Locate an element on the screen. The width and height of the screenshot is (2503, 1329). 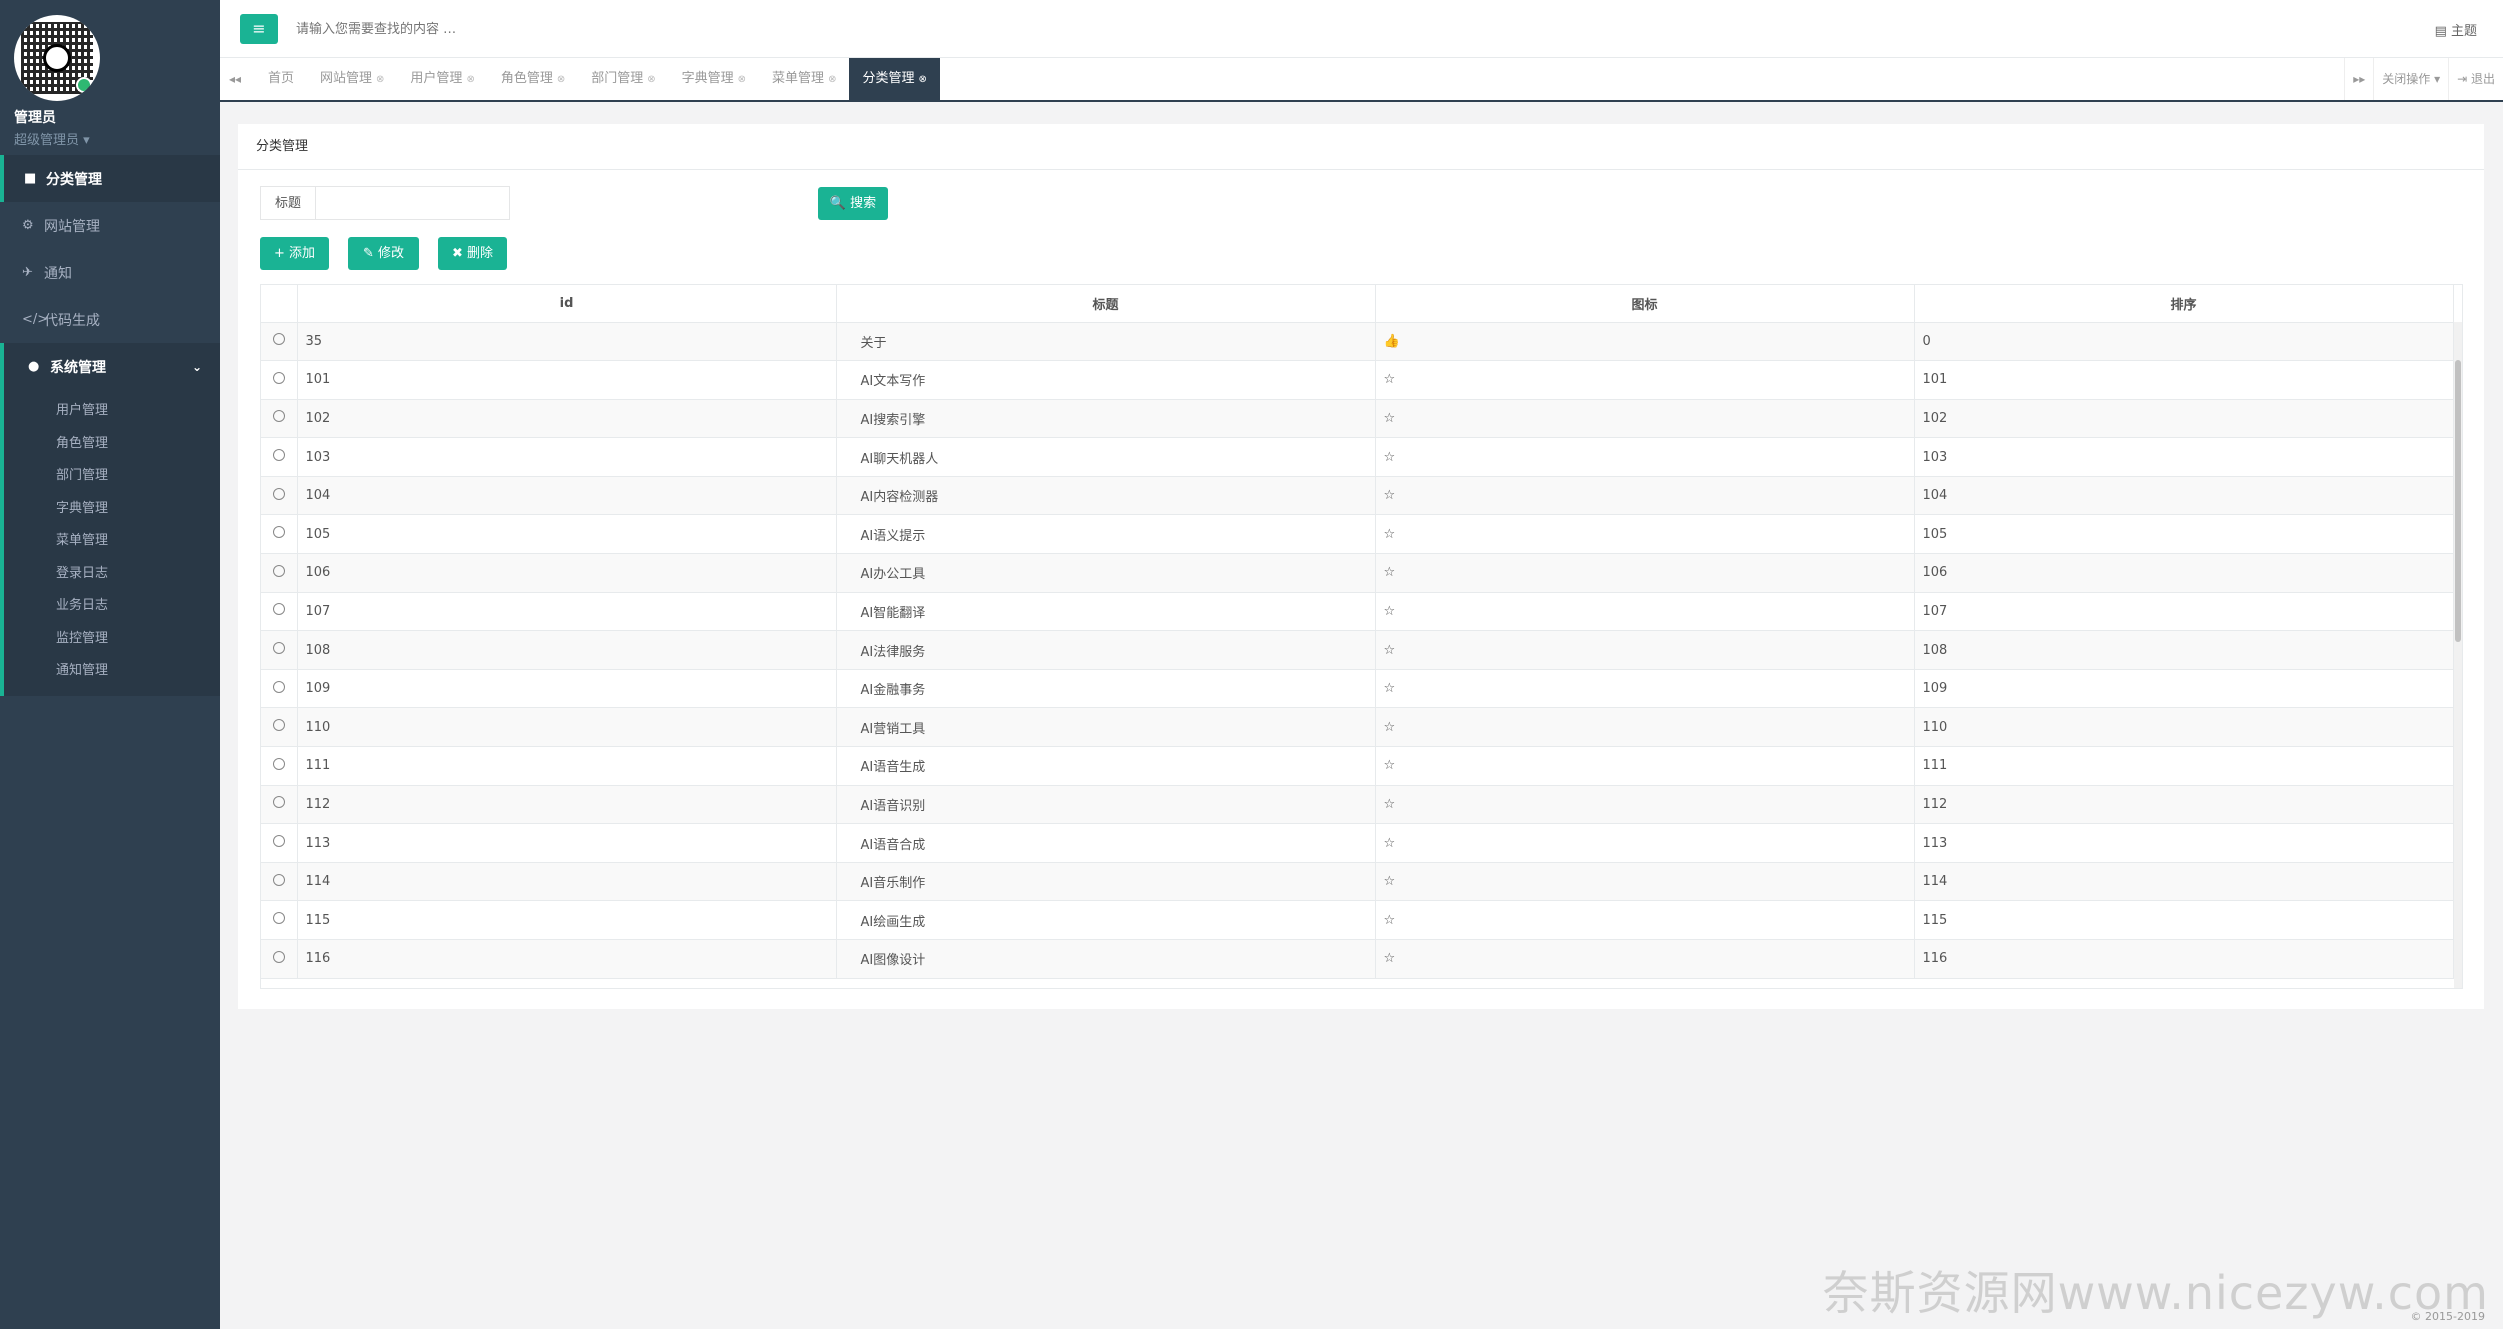
table-row: 107 AI智能翻译 ☆ 107 is located at coordinates (1357, 612).